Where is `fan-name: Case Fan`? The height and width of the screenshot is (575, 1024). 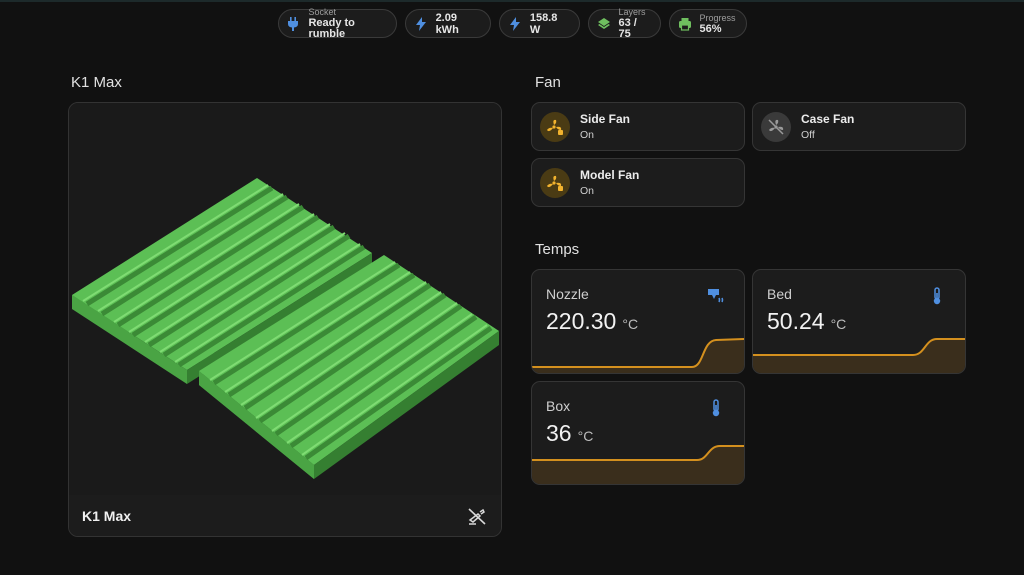
fan-name: Case Fan is located at coordinates (828, 119).